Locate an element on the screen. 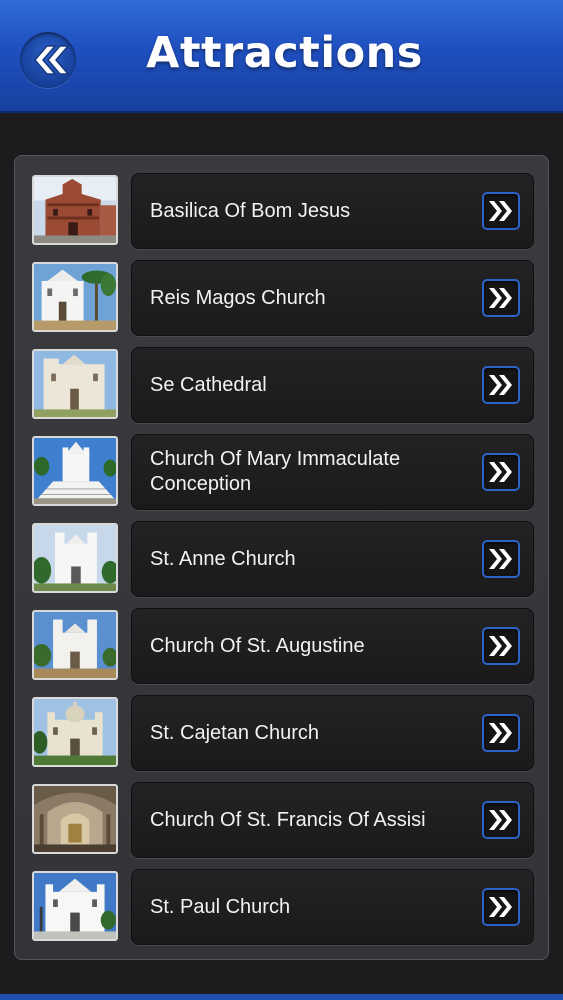 The height and width of the screenshot is (1000, 563). list-item: St. Cajetan Church is located at coordinates (283, 733).